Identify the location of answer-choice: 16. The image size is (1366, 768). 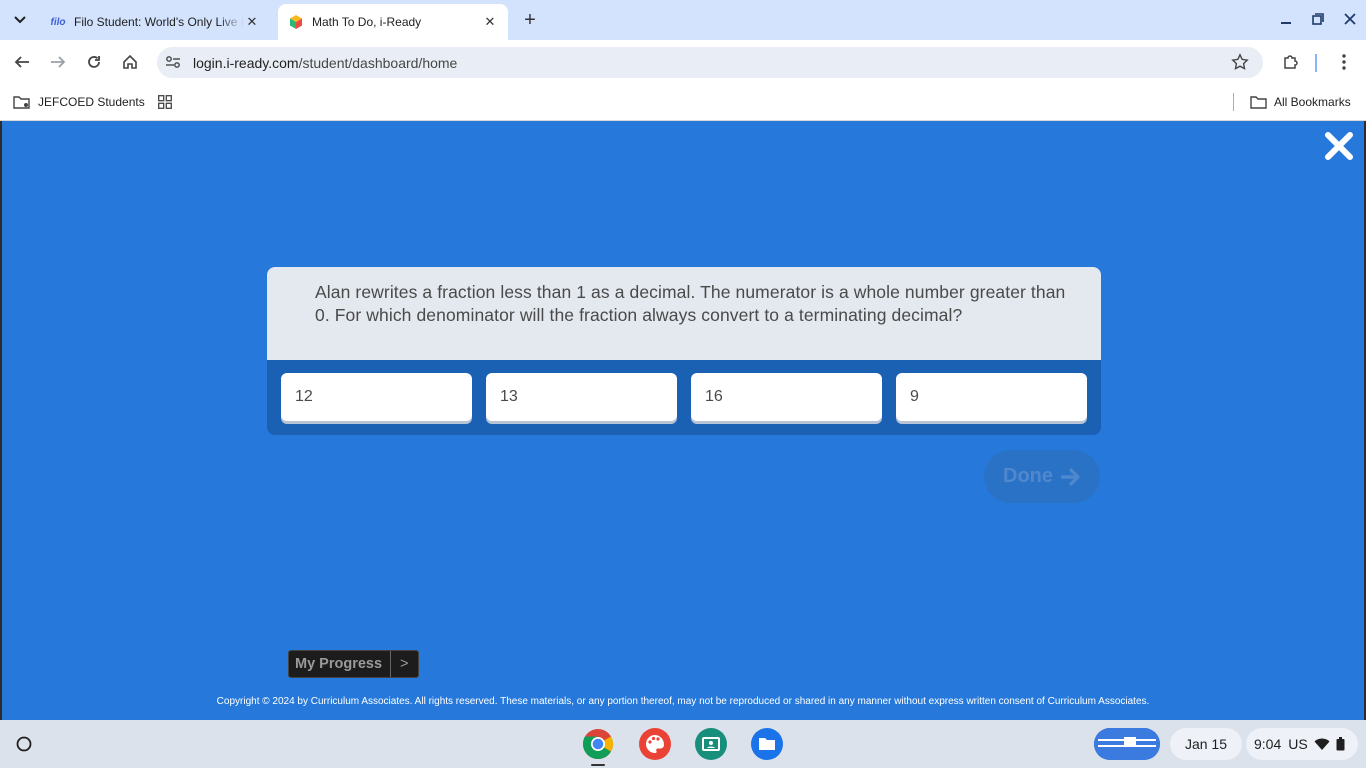
(786, 397).